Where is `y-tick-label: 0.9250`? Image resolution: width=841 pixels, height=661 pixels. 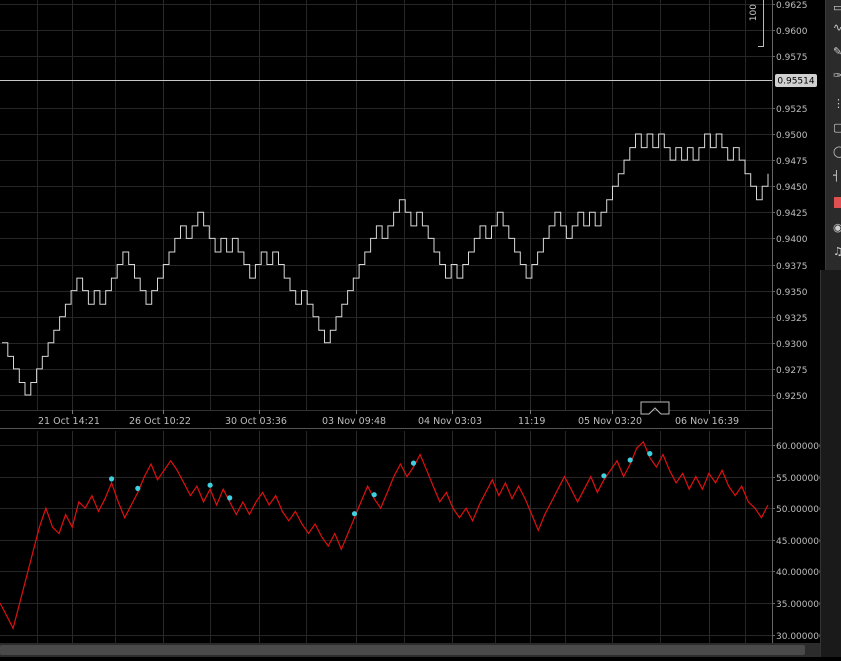
y-tick-label: 0.9250 is located at coordinates (792, 397).